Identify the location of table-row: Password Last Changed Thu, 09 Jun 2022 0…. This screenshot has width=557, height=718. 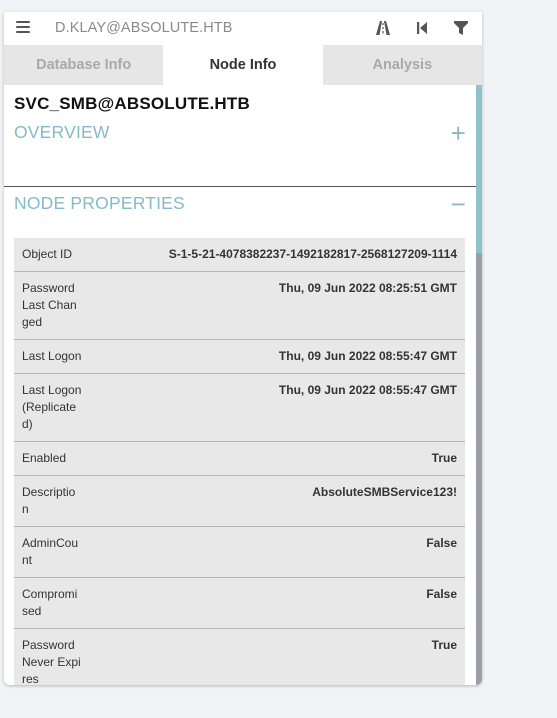
(239, 306).